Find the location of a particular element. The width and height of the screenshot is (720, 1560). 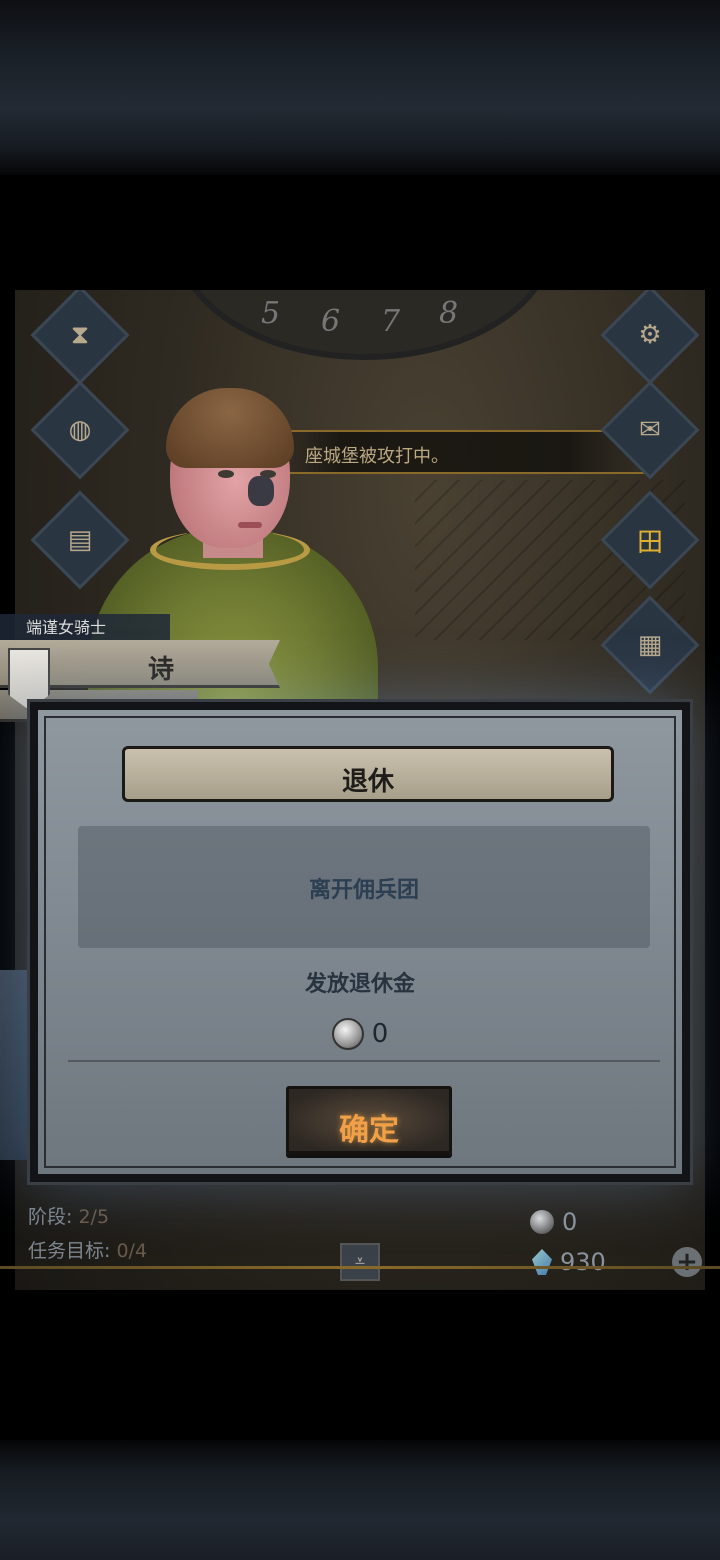

dialog-title-plate: 退休 is located at coordinates (368, 774).